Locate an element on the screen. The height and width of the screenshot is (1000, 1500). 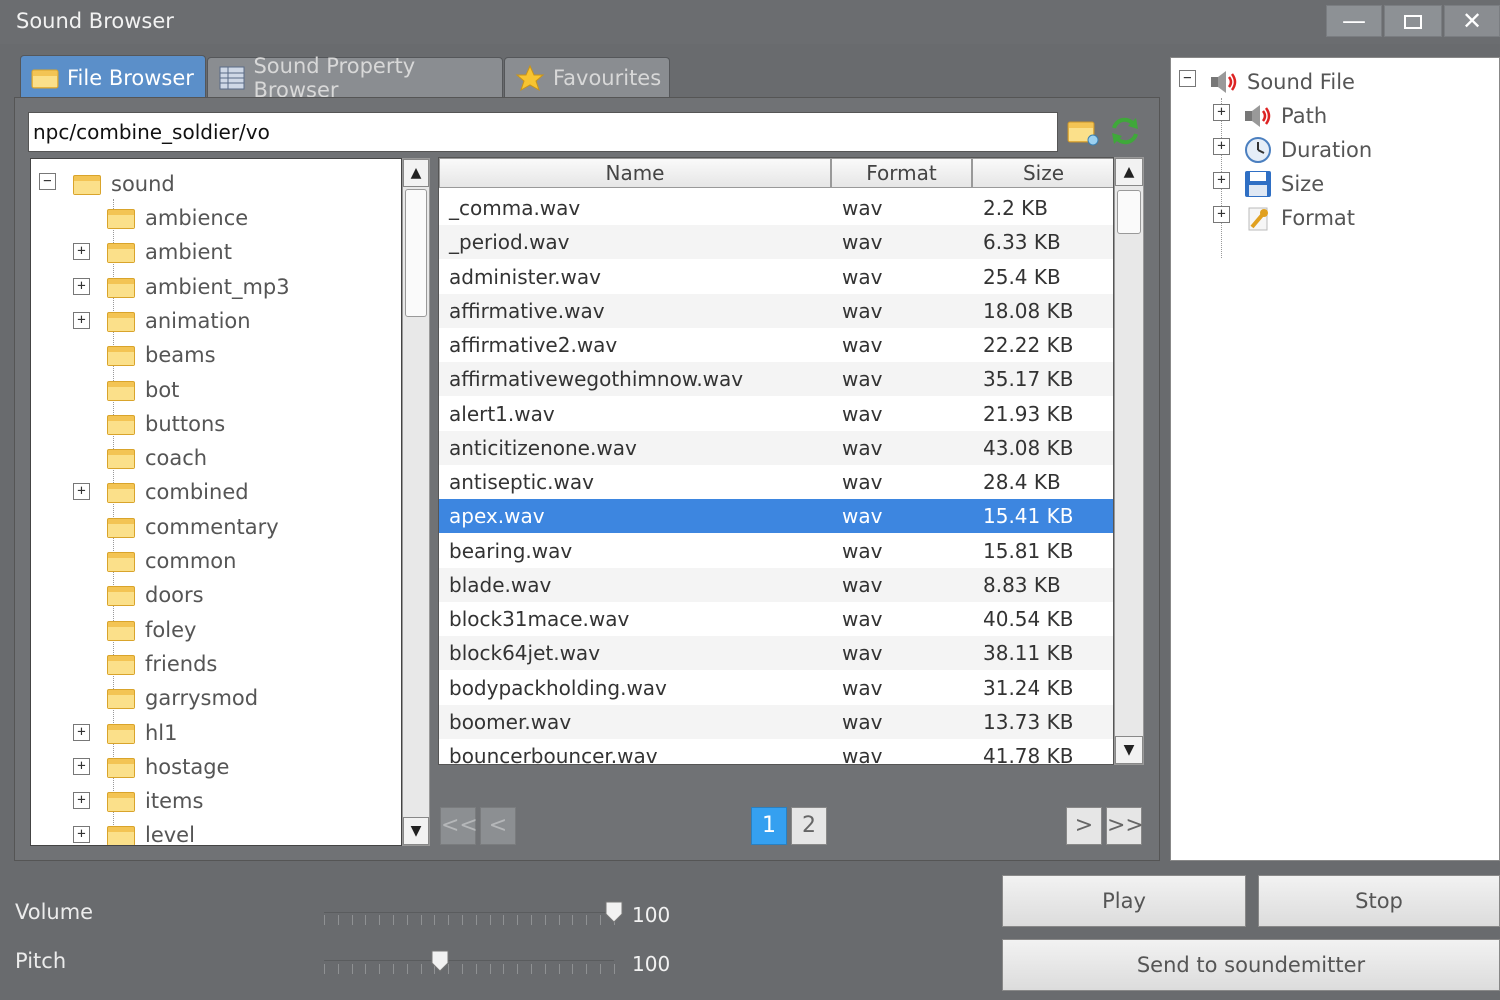
property-path: Path is located at coordinates (1285, 116).